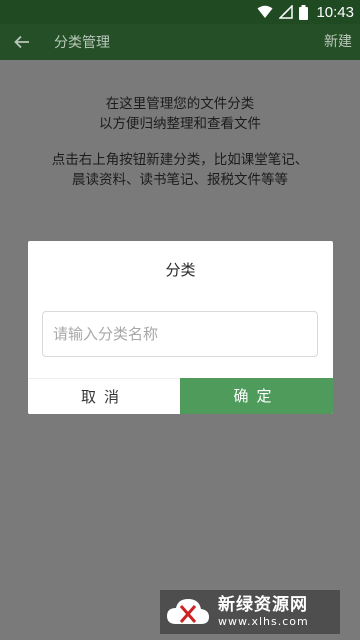 The image size is (360, 640). I want to click on hint-line-3: 点击右上角按钮新建分类，比如课堂笔记、, so click(180, 160).